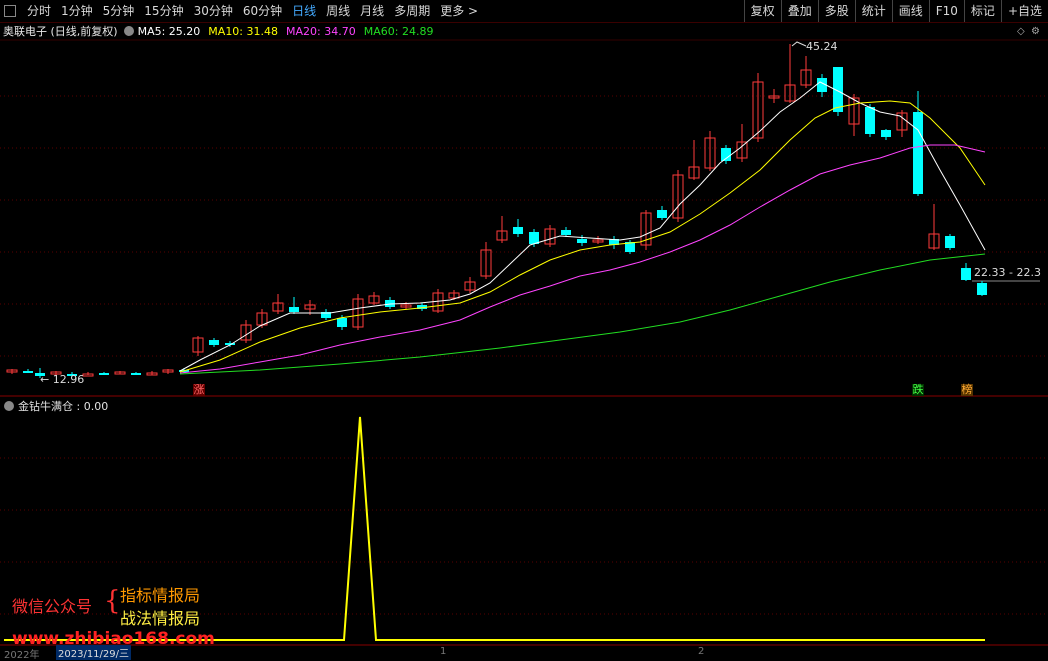 This screenshot has width=1048, height=661. I want to click on watermark-line1: 指标情报局, so click(160, 595).